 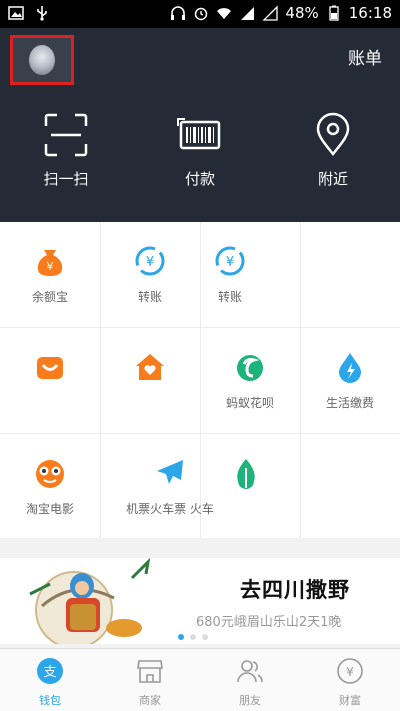 What do you see at coordinates (224, 13) in the screenshot?
I see `wifi-icon` at bounding box center [224, 13].